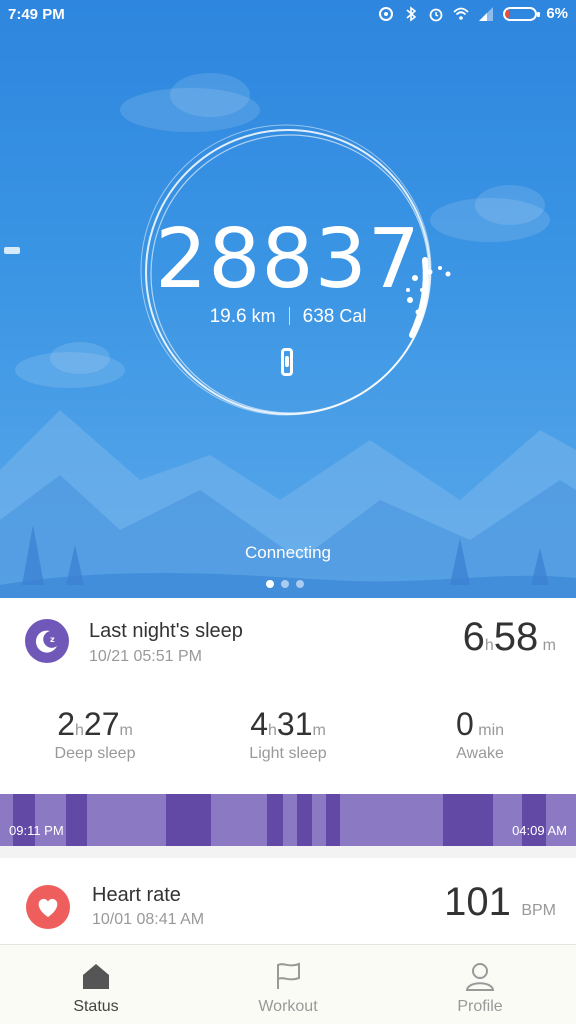 The height and width of the screenshot is (1024, 576). I want to click on sleep-moon-icon: z, so click(47, 641).